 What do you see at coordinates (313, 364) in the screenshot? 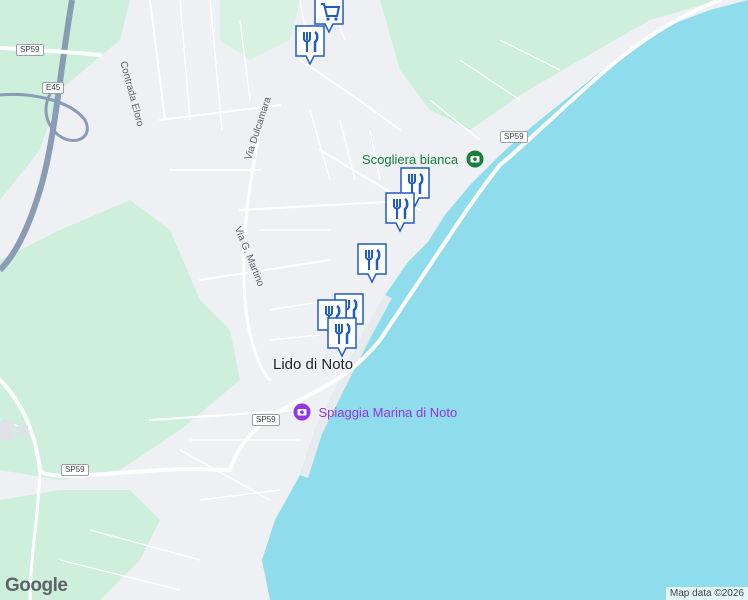
I see `place-label-lido-di-noto: Lido di Noto` at bounding box center [313, 364].